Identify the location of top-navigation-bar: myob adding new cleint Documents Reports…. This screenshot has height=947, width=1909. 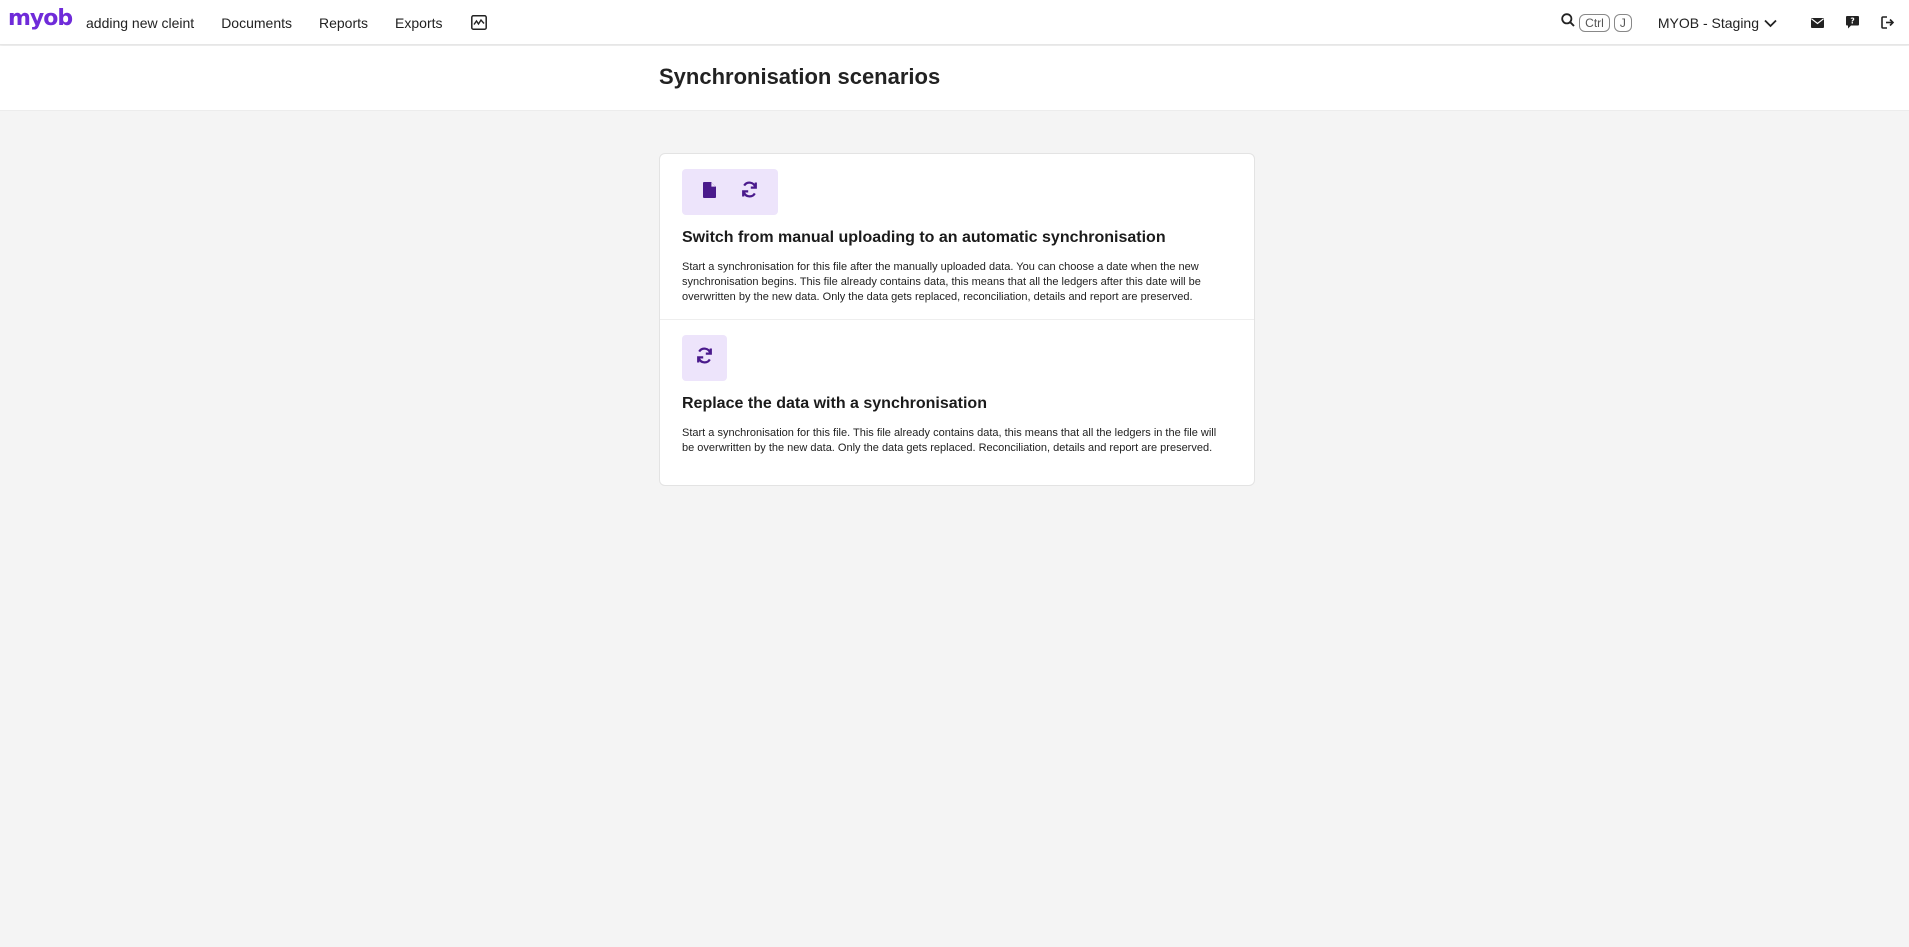
(954, 22).